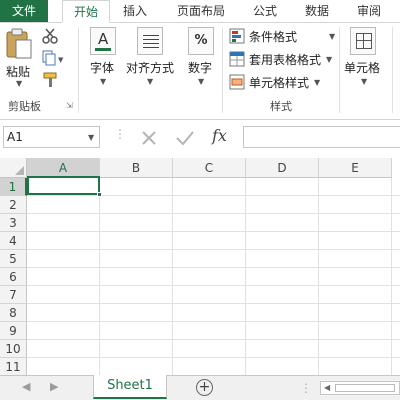  I want to click on font-label: 字体, so click(102, 68).